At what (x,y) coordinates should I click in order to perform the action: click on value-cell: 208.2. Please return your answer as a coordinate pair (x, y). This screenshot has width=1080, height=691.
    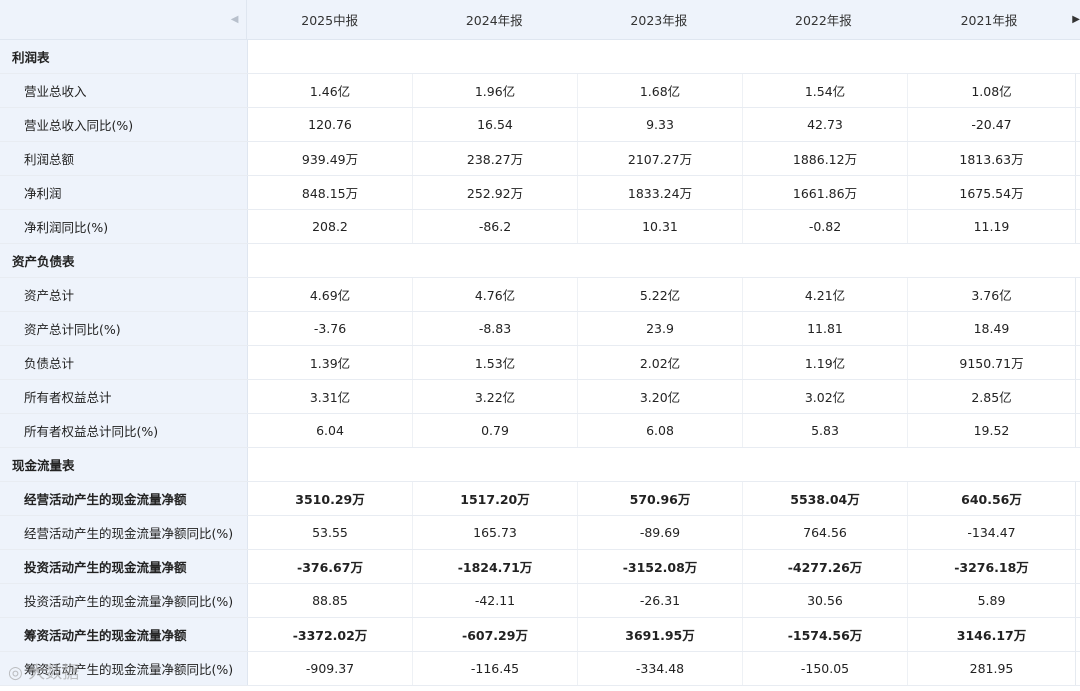
    Looking at the image, I should click on (330, 226).